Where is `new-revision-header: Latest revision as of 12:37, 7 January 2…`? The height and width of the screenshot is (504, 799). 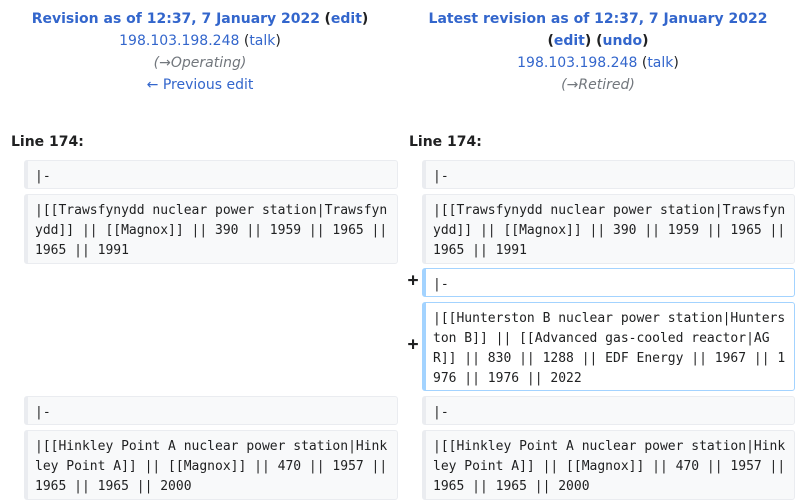
new-revision-header: Latest revision as of 12:37, 7 January 2… is located at coordinates (598, 52).